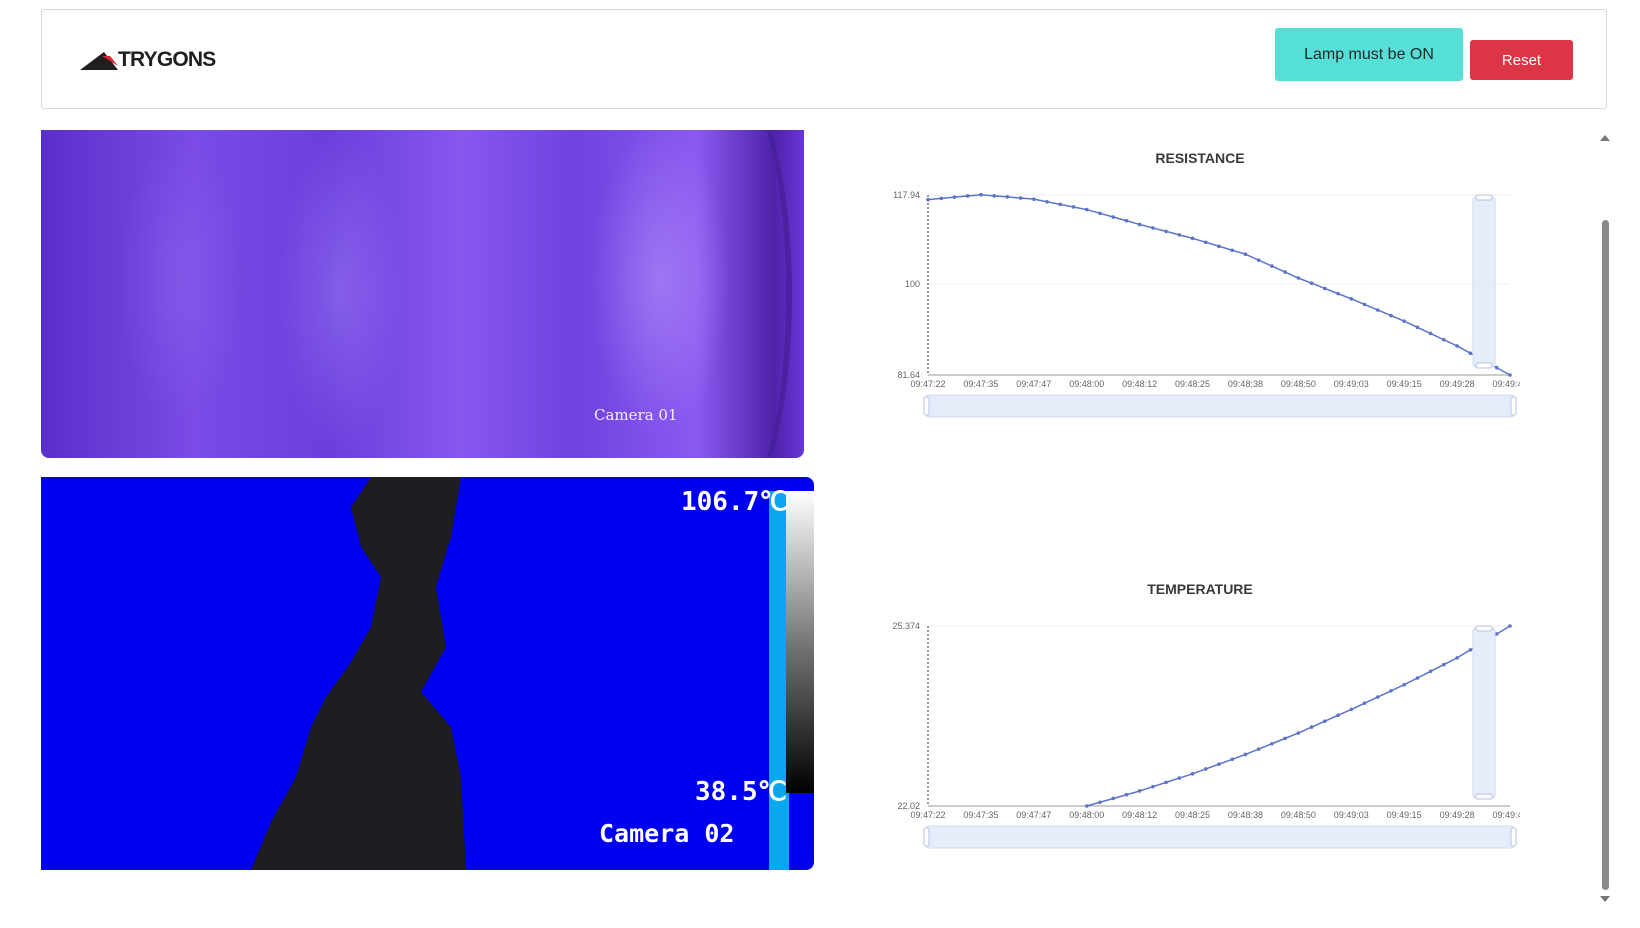 This screenshot has width=1640, height=928. I want to click on x-tick-label: 09:49:15, so click(1404, 384).